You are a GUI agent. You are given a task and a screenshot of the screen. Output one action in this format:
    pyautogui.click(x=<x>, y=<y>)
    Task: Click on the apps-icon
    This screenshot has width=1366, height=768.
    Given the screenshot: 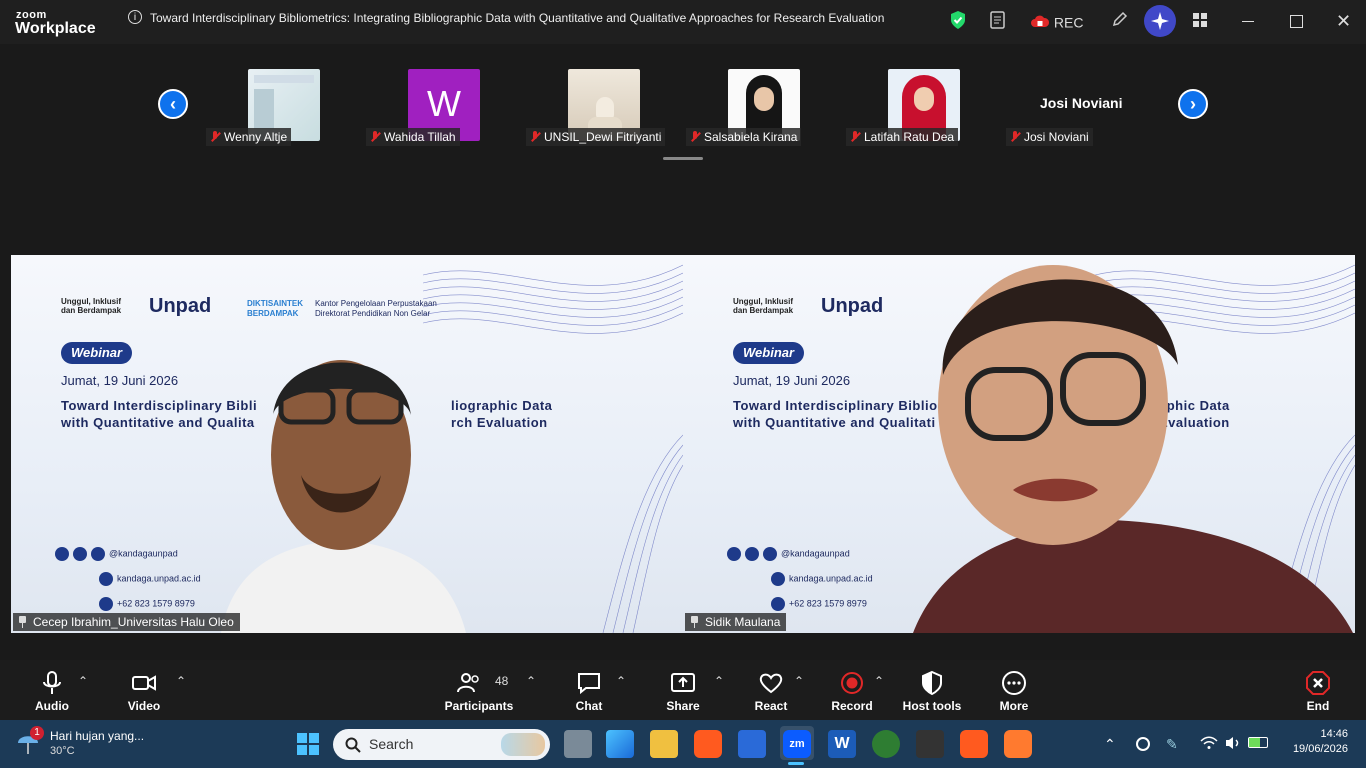 What is the action you would take?
    pyautogui.click(x=1200, y=22)
    